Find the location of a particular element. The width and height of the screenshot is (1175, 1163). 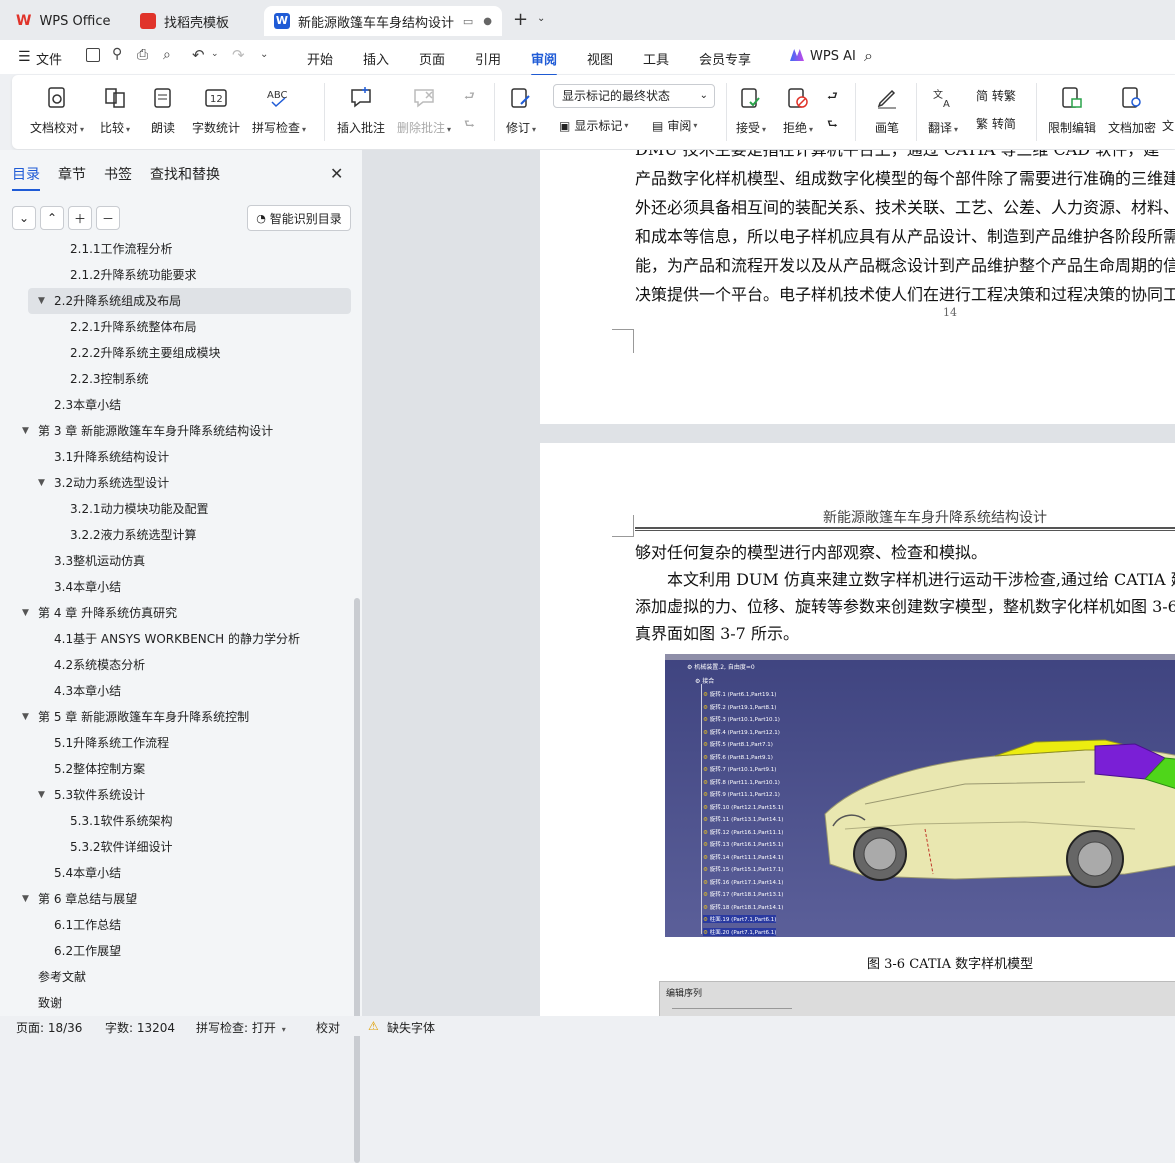

toc-item: 6.2工作展望 is located at coordinates (175, 951).